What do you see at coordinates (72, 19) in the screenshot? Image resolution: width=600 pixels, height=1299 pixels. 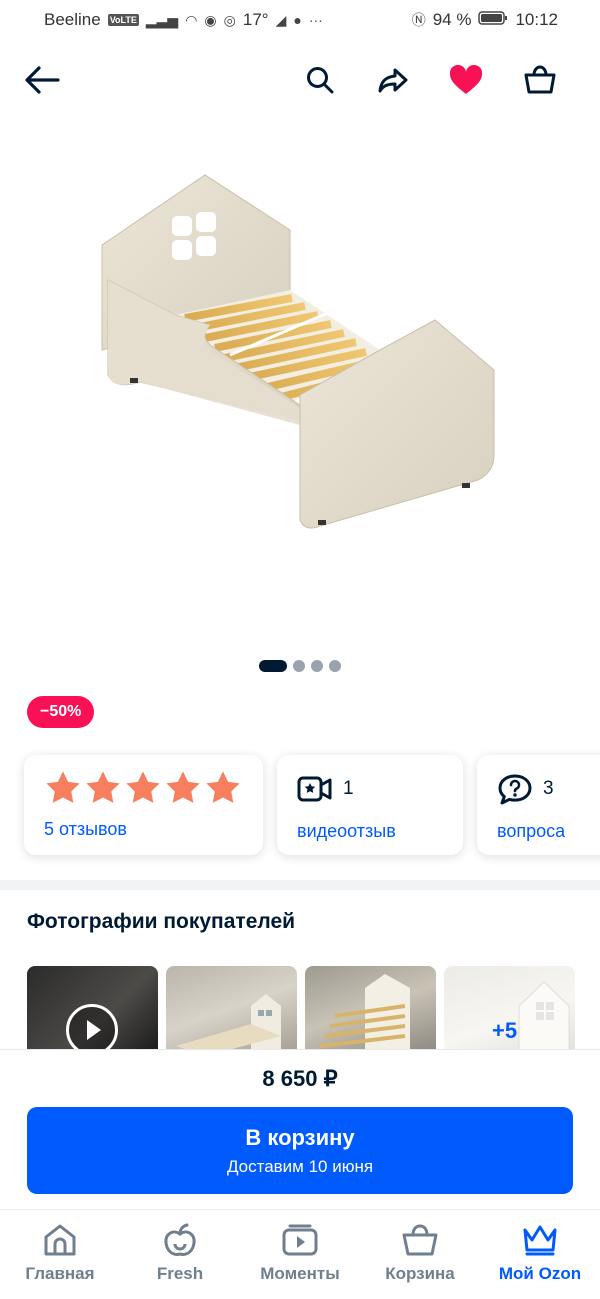 I see `carrier-name: Beeline` at bounding box center [72, 19].